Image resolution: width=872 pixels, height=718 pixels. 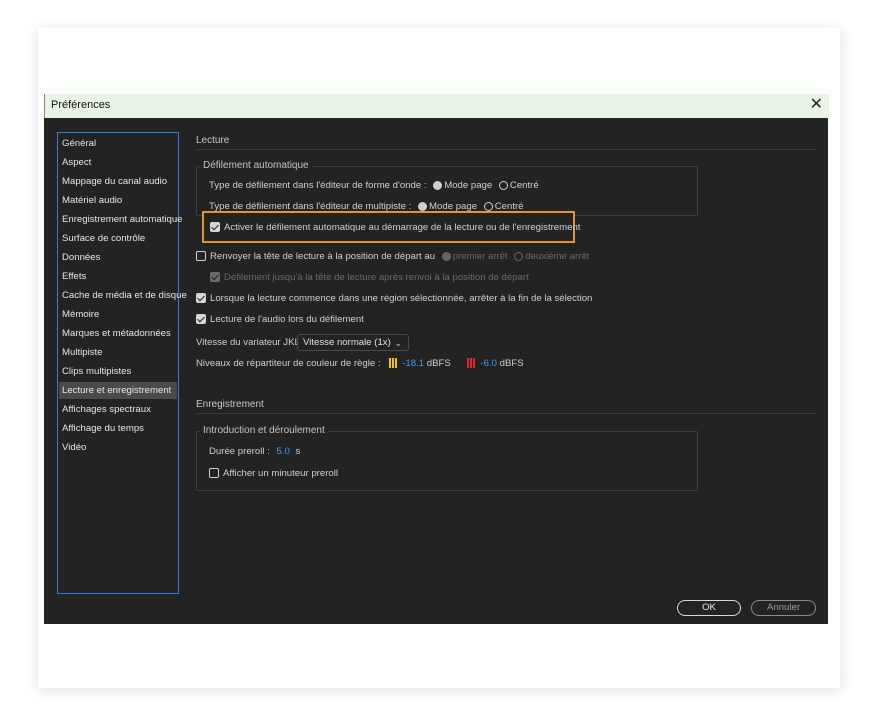 What do you see at coordinates (119, 371) in the screenshot?
I see `sidebar-item-multitrack-clips: Clips multipistes` at bounding box center [119, 371].